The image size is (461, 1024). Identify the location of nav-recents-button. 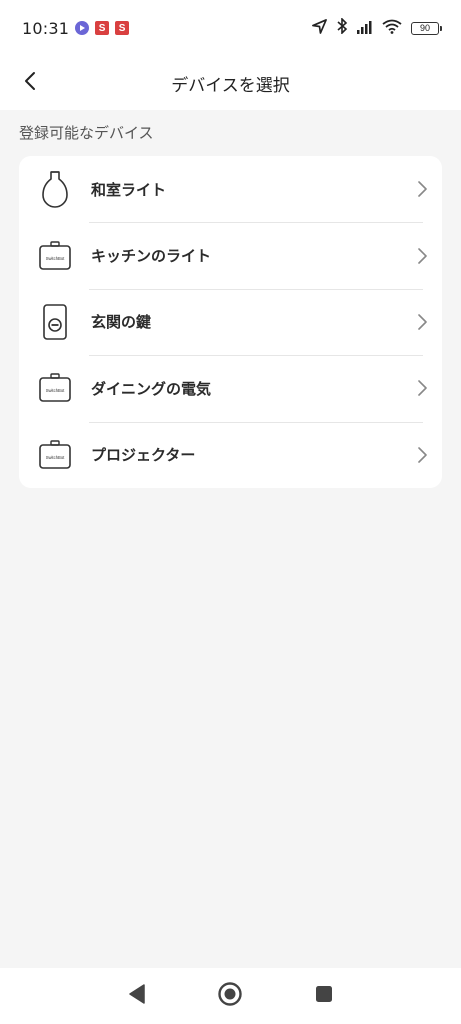
(324, 996).